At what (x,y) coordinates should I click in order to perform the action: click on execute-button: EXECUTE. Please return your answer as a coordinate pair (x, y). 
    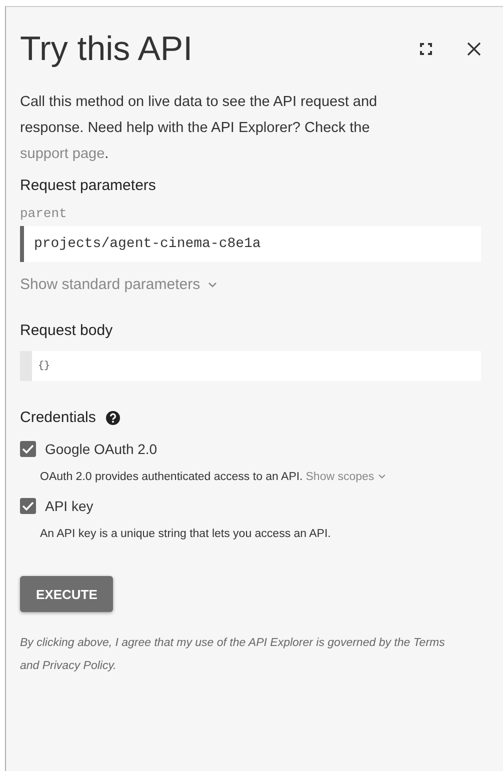
    Looking at the image, I should click on (67, 594).